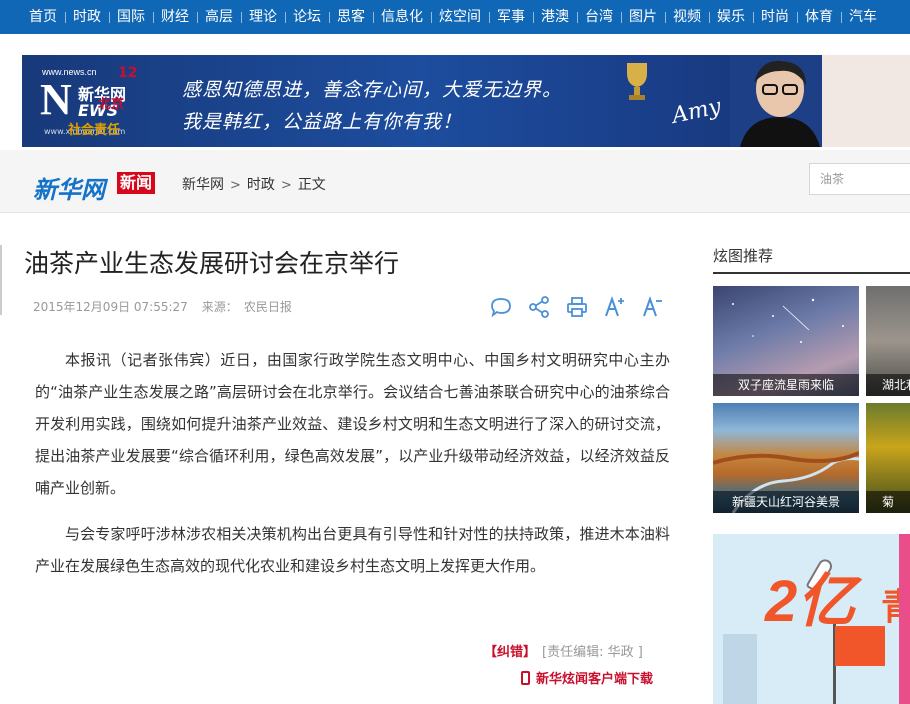 The height and width of the screenshot is (704, 910). I want to click on flag-icon, so click(860, 646).